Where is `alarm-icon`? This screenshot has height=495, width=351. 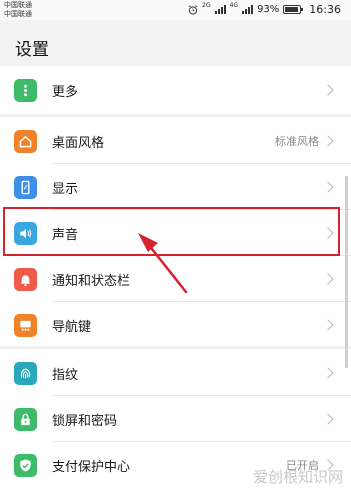
alarm-icon is located at coordinates (193, 9).